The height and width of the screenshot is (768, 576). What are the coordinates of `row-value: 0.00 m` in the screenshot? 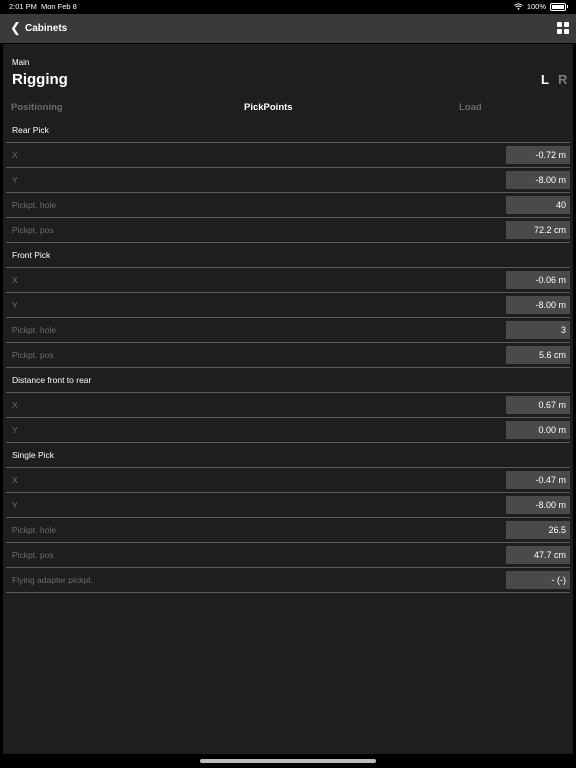 It's located at (538, 430).